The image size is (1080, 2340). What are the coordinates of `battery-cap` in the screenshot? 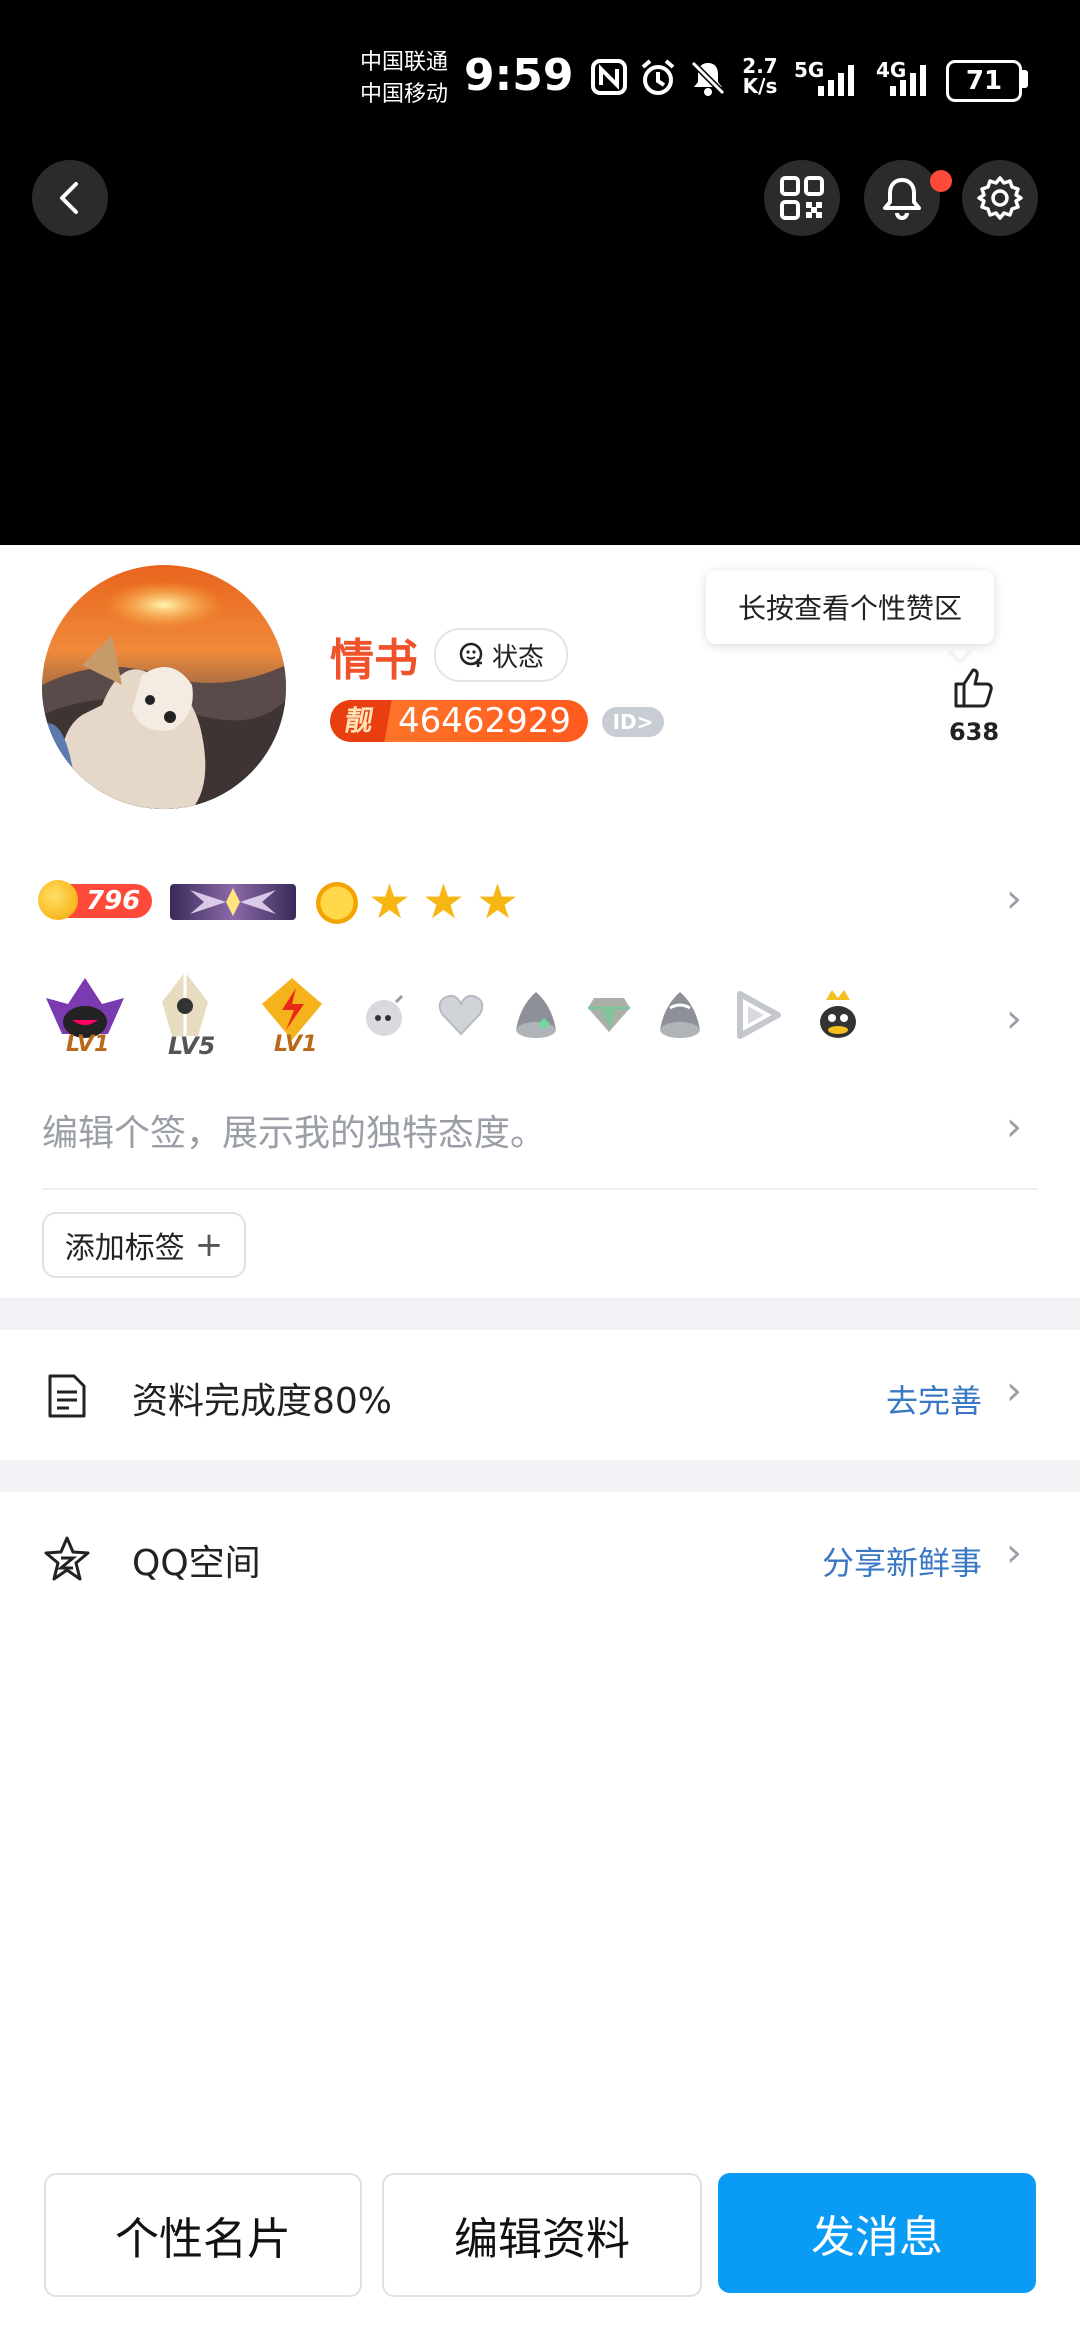 It's located at (1025, 79).